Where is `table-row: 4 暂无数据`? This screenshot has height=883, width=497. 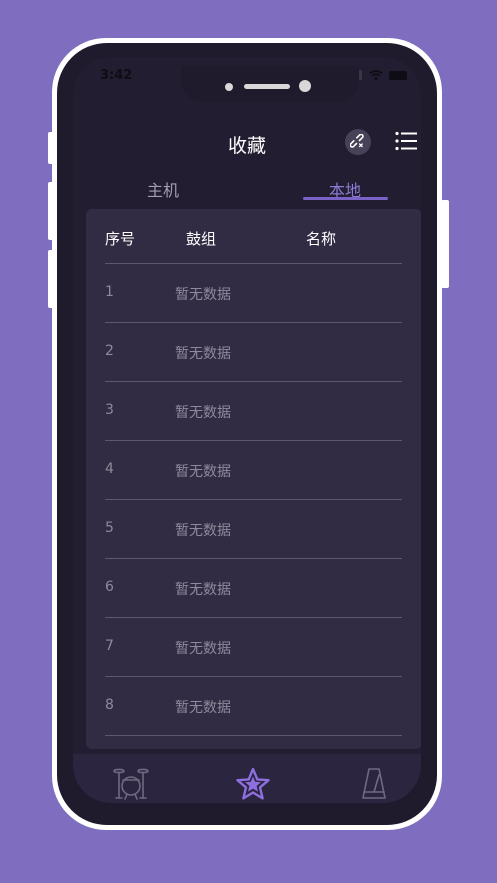
table-row: 4 暂无数据 is located at coordinates (253, 470).